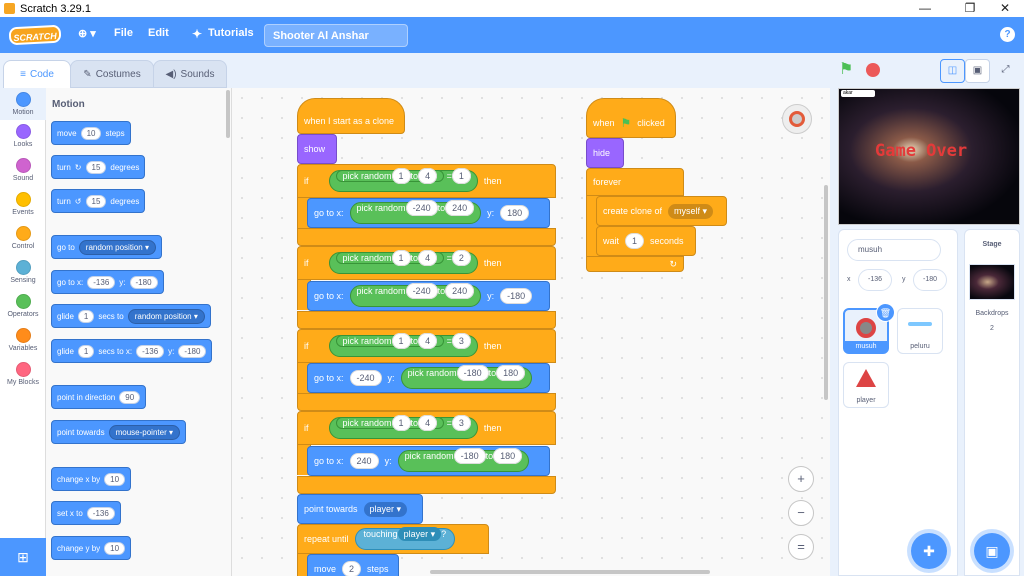  Describe the element at coordinates (1007, 34) in the screenshot. I see `help-icon: ?` at that location.